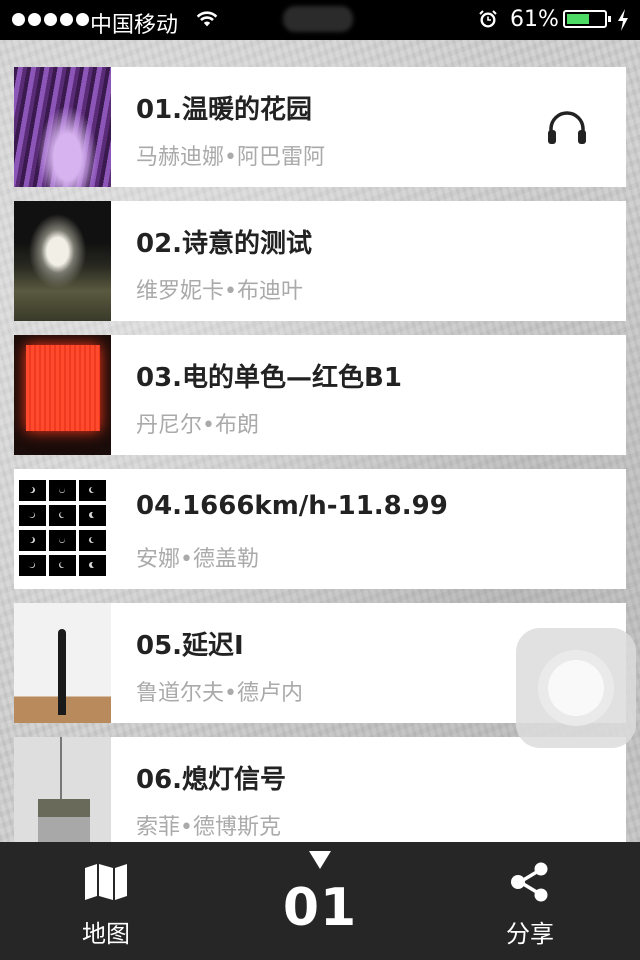  Describe the element at coordinates (488, 19) in the screenshot. I see `alarm-clock-icon` at that location.